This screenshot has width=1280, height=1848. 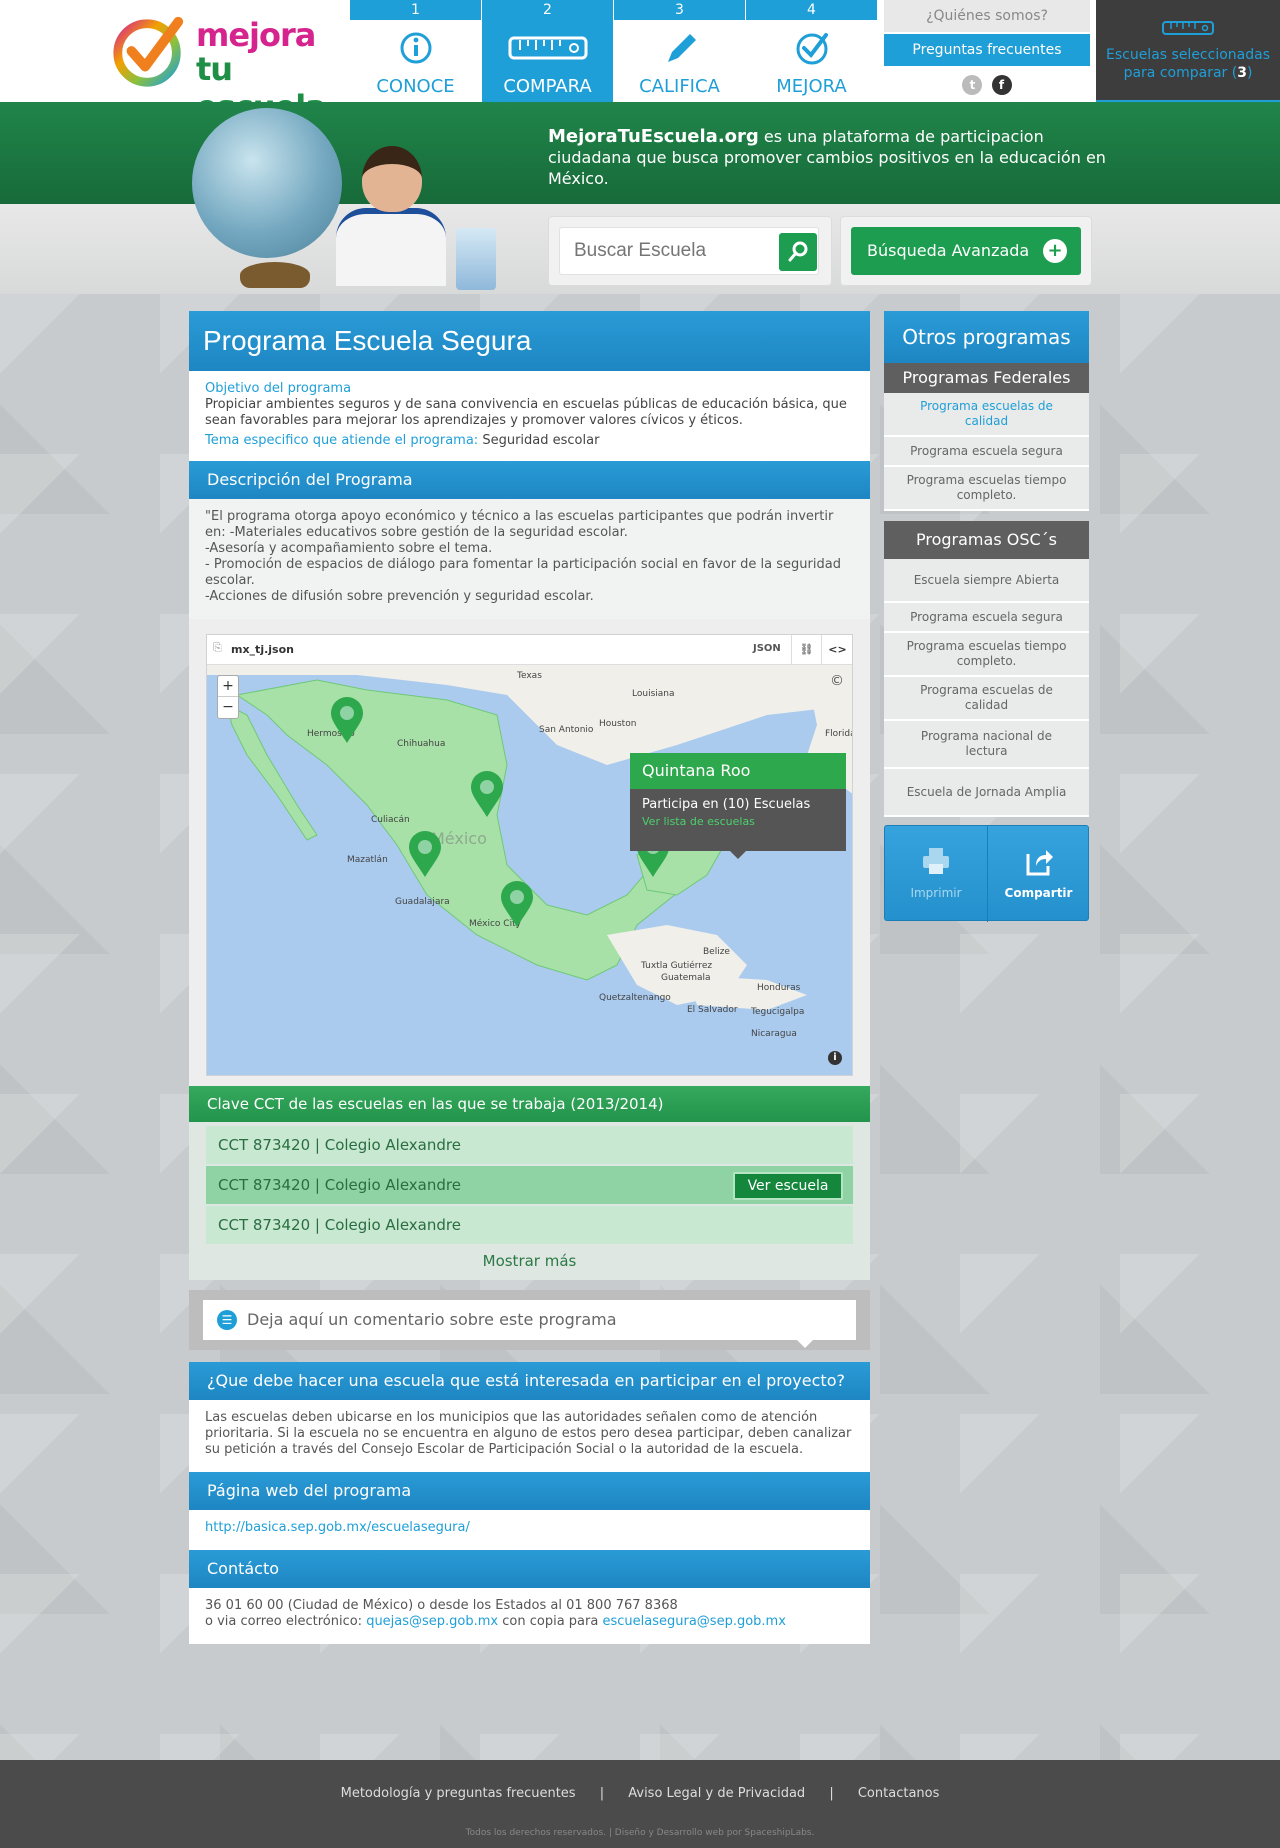 I want to click on faq-button: Preguntas frecuentes, so click(x=987, y=50).